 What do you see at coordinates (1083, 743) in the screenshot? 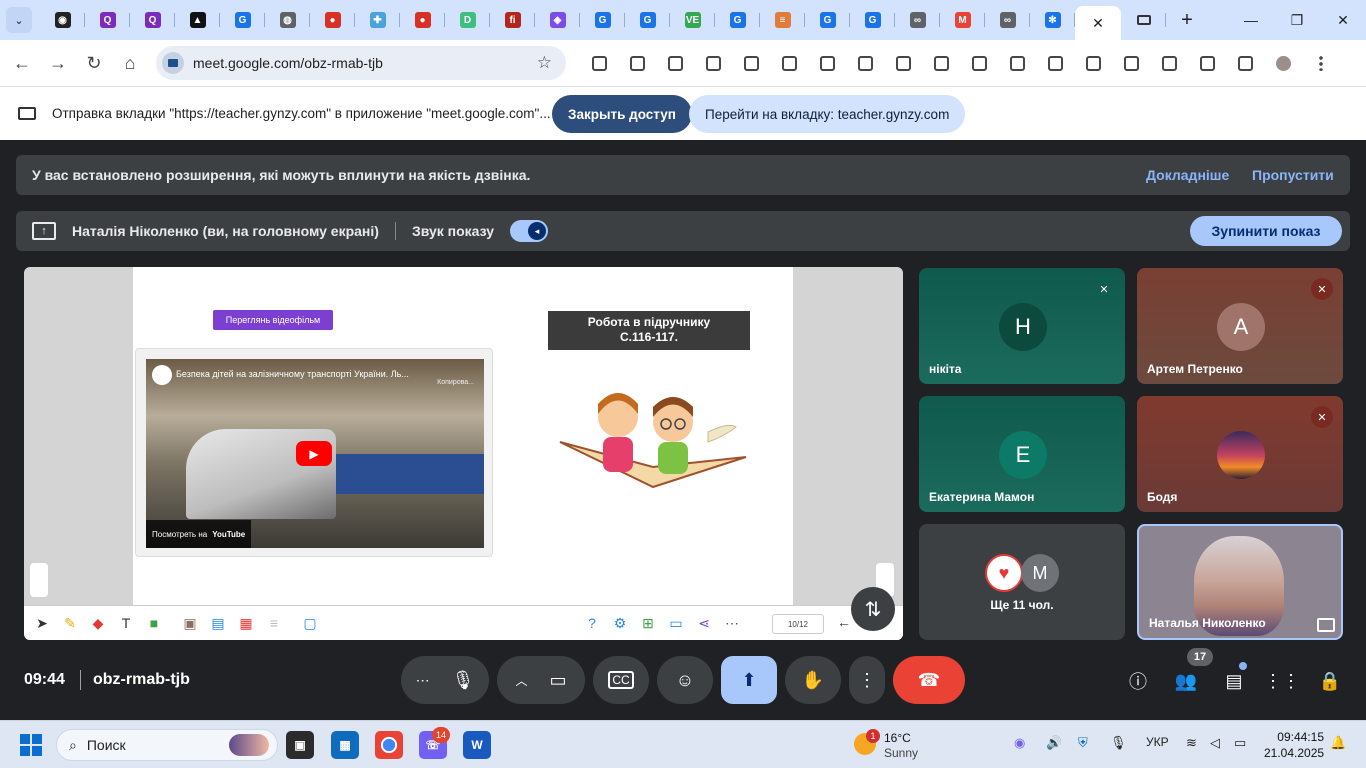
I see `defender-icon: ⛨` at bounding box center [1083, 743].